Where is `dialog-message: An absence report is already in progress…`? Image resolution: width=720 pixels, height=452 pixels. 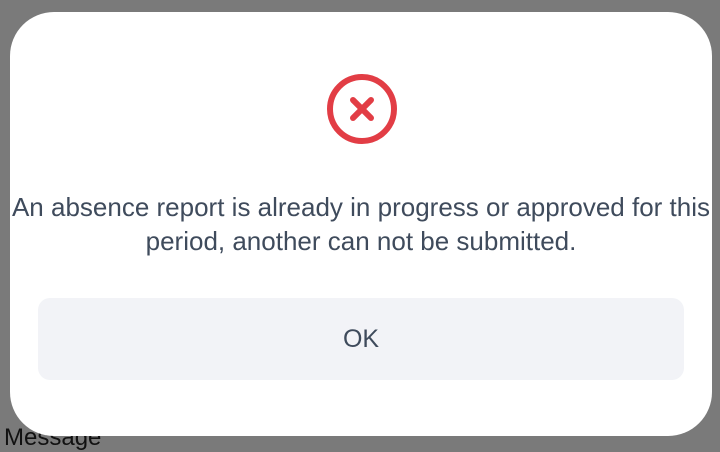
dialog-message: An absence report is already in progress… is located at coordinates (361, 224).